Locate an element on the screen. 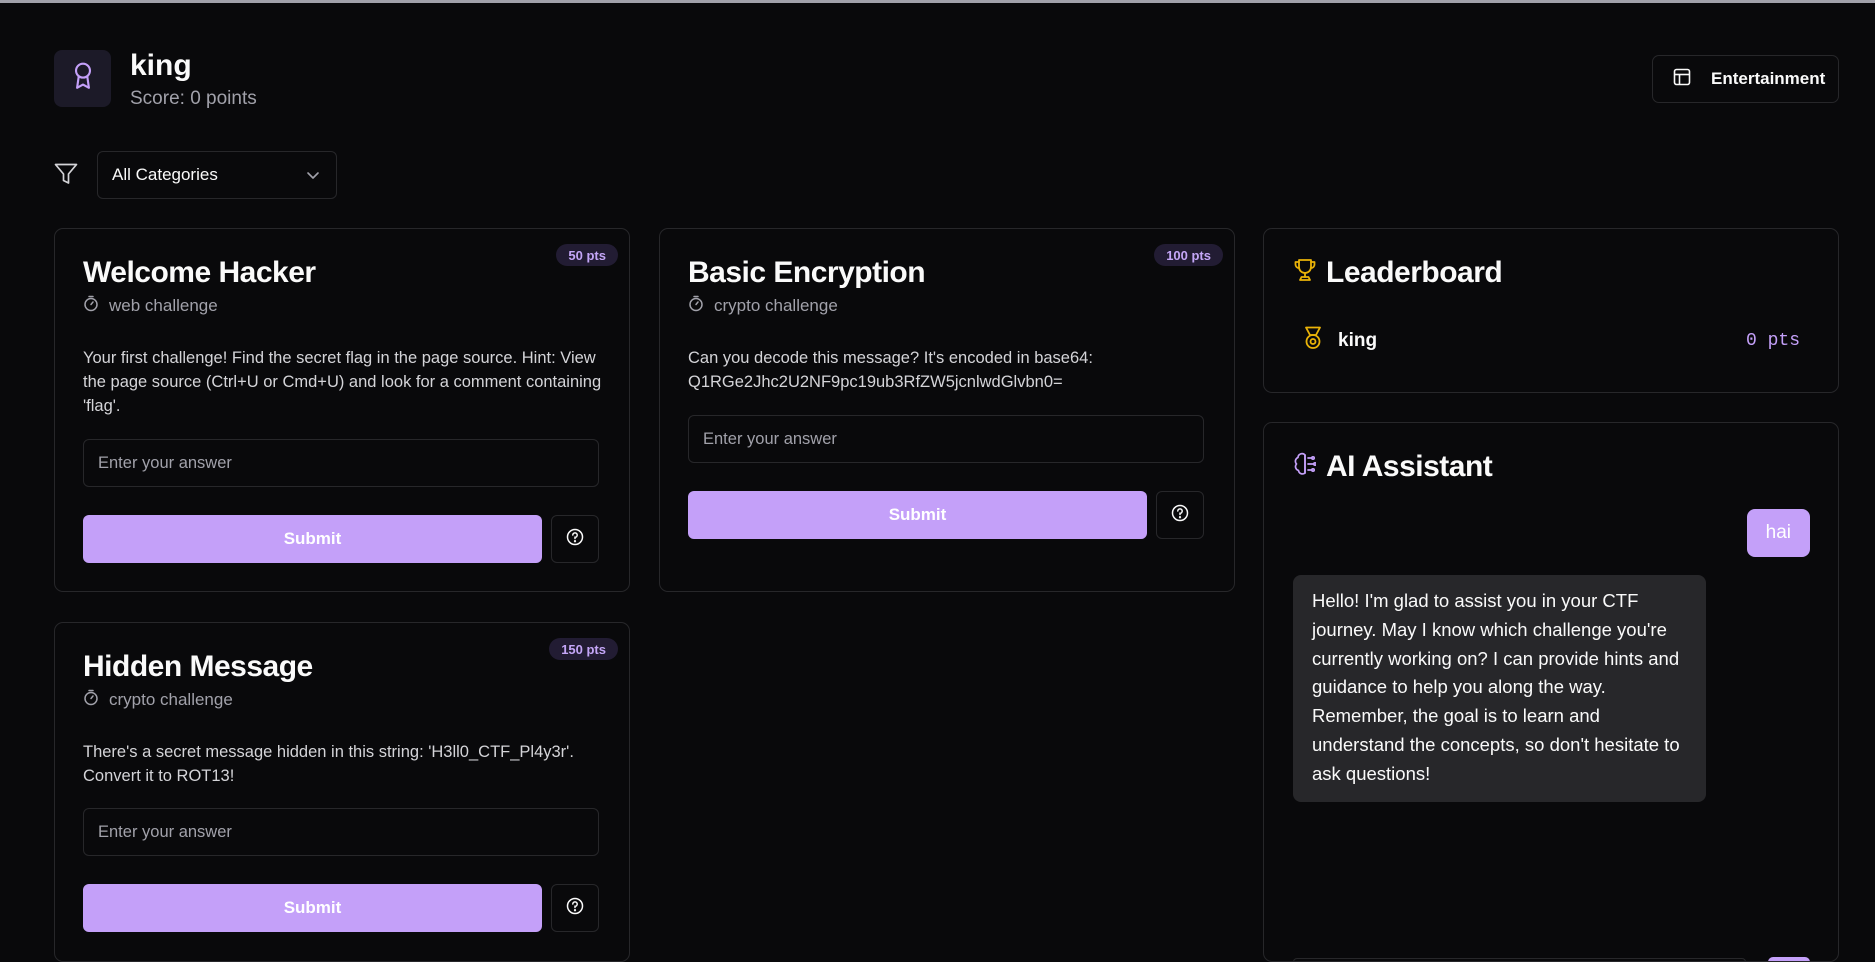  leaderboard-panel: Leaderboard king 0 pts is located at coordinates (1551, 310).